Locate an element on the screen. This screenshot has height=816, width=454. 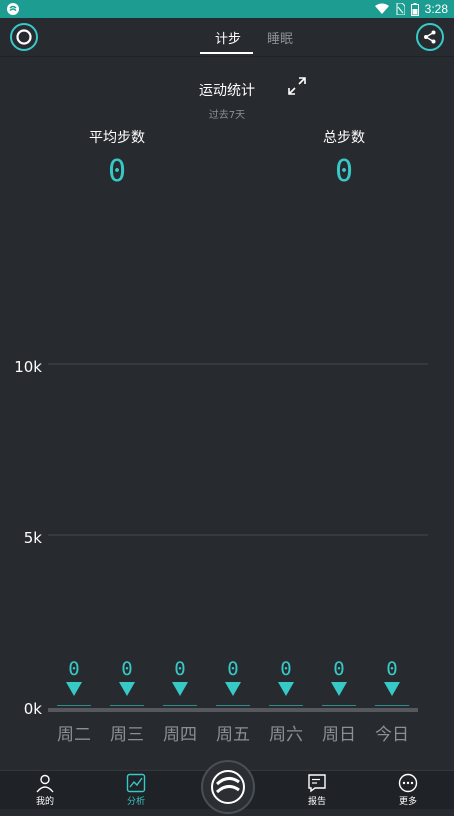
share-icon is located at coordinates (430, 37).